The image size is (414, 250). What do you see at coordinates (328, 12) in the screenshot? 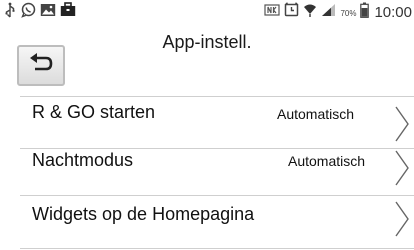
I see `signal-icon` at bounding box center [328, 12].